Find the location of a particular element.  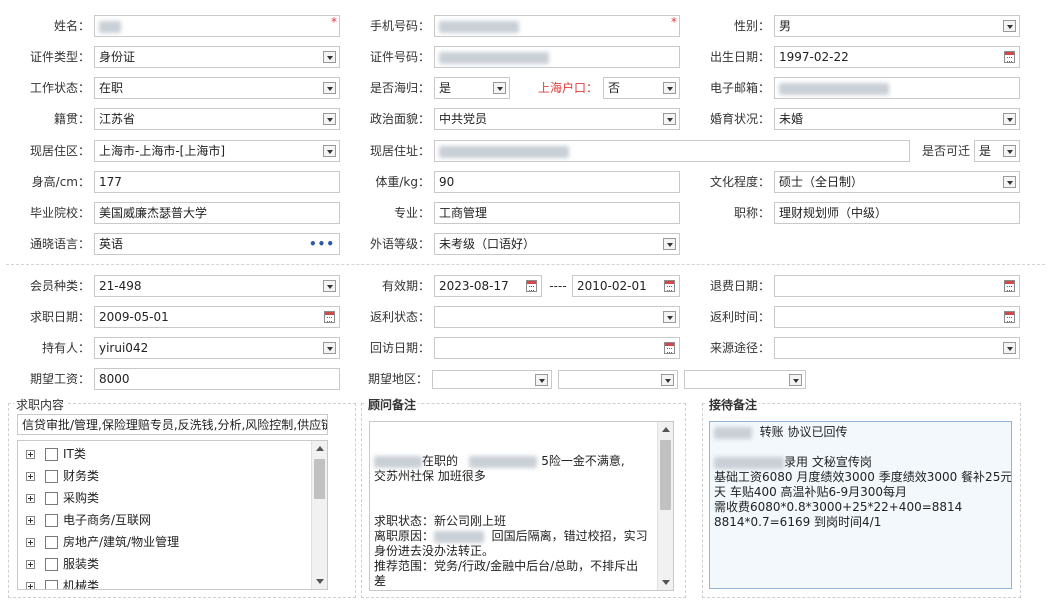

job-date-input: 2009-05-01 is located at coordinates (217, 317).